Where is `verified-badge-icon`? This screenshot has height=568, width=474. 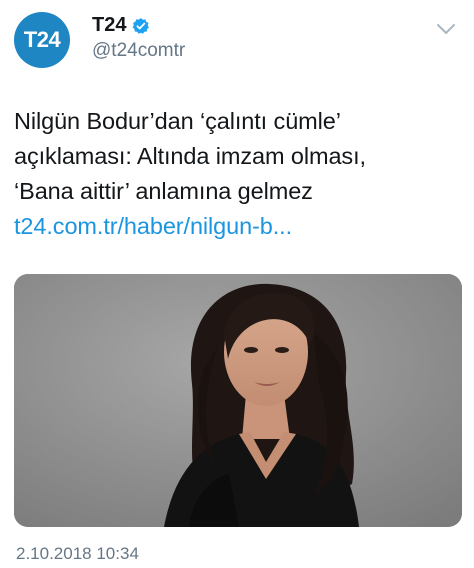
verified-badge-icon is located at coordinates (141, 25).